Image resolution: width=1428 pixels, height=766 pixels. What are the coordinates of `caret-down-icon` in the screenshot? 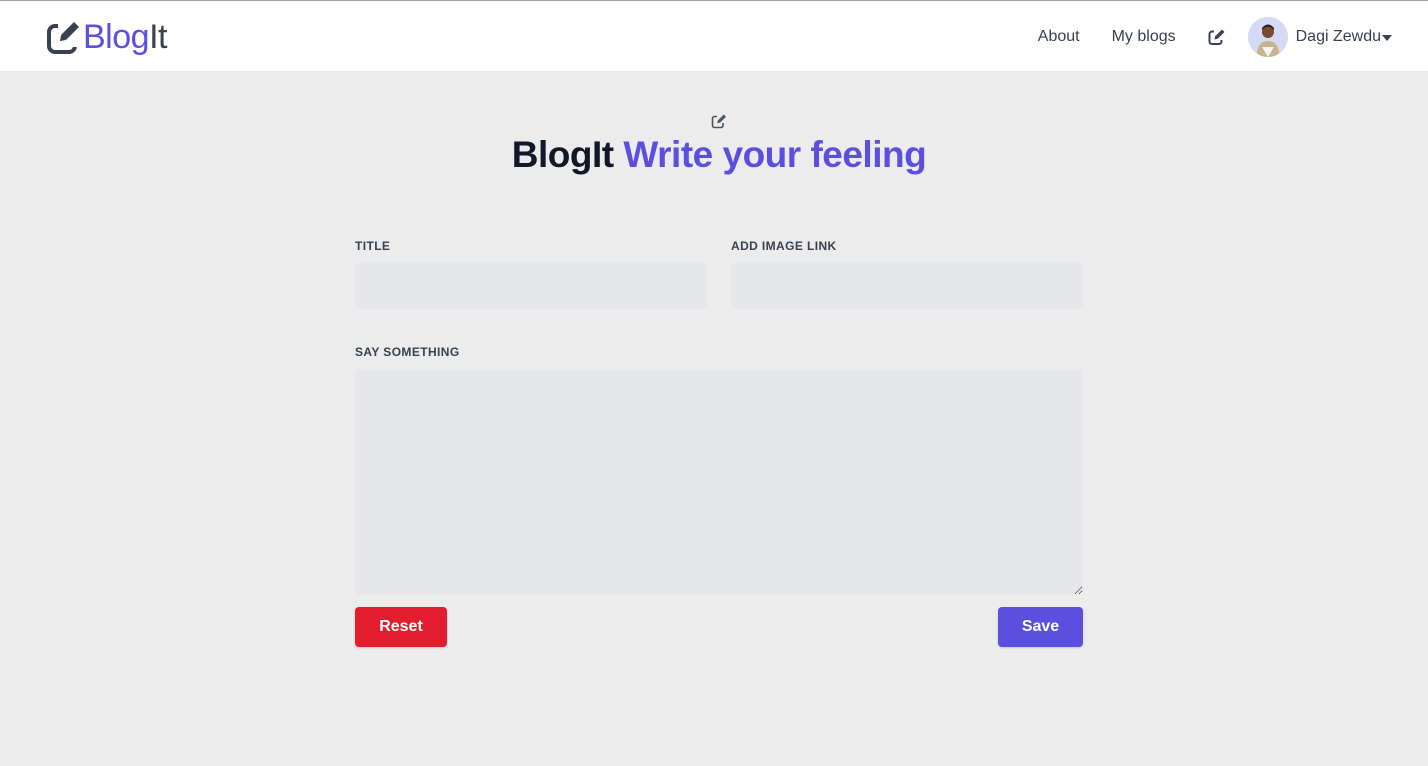 It's located at (1387, 38).